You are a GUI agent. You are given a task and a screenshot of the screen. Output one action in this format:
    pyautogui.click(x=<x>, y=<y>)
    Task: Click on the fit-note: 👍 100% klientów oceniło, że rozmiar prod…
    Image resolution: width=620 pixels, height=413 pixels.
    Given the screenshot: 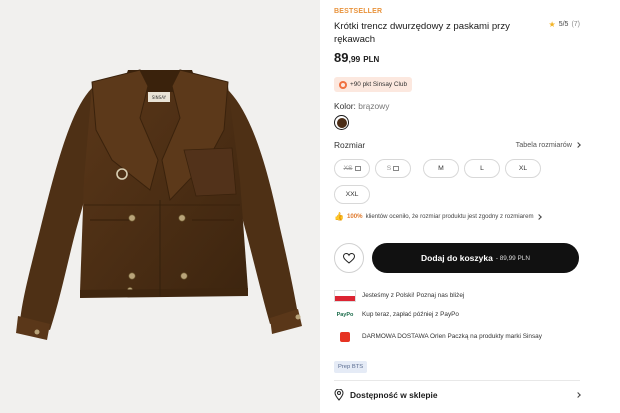 What is the action you would take?
    pyautogui.click(x=438, y=216)
    